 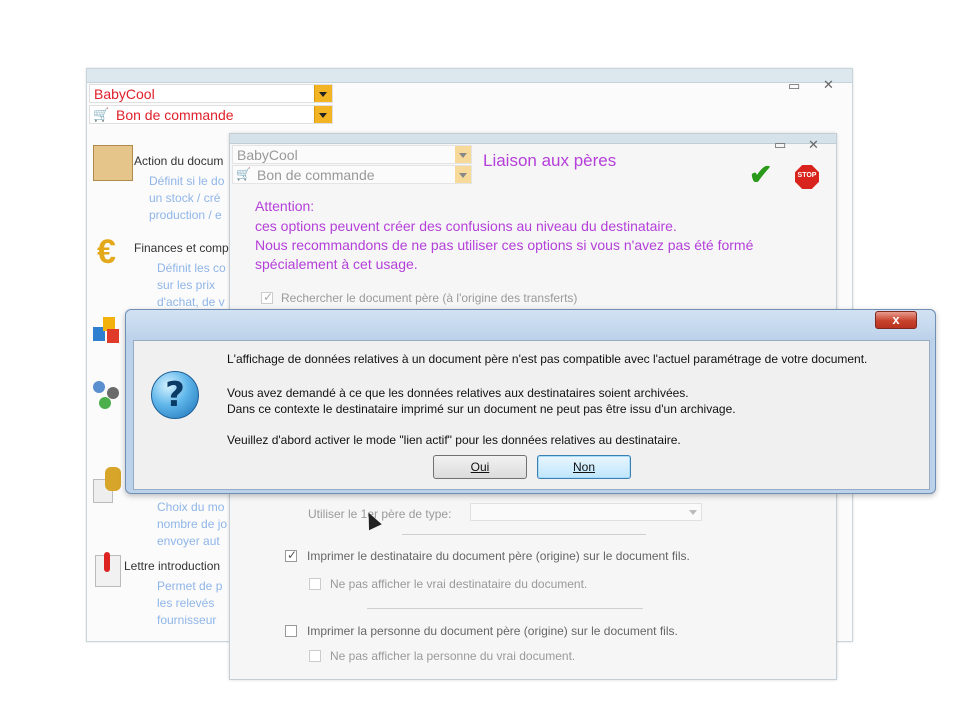 What do you see at coordinates (285, 206) in the screenshot?
I see `attention-title: Attention:` at bounding box center [285, 206].